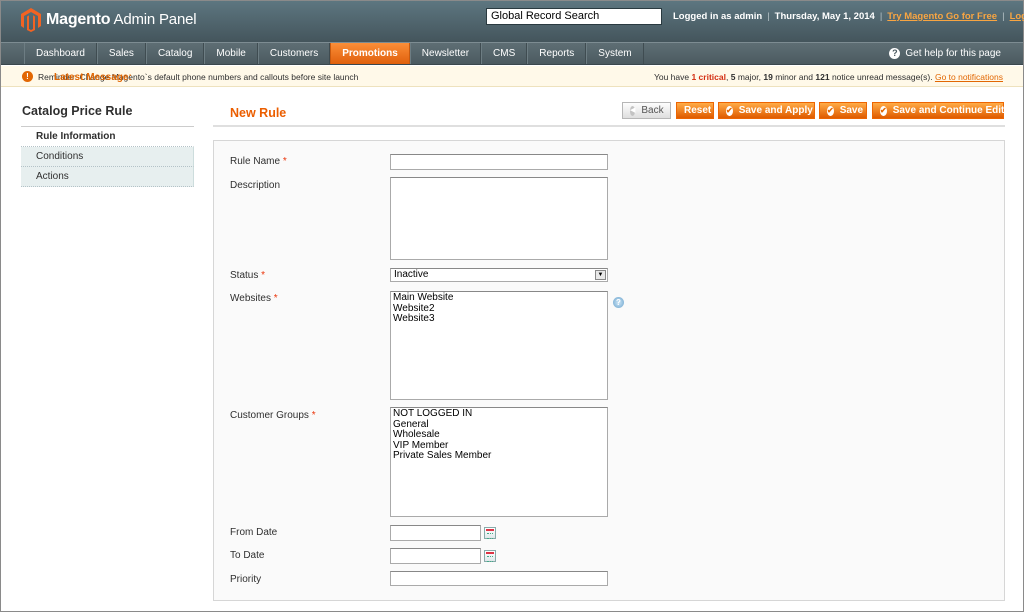 This screenshot has height=612, width=1024. What do you see at coordinates (175, 53) in the screenshot?
I see `nav-catalog: Catalog` at bounding box center [175, 53].